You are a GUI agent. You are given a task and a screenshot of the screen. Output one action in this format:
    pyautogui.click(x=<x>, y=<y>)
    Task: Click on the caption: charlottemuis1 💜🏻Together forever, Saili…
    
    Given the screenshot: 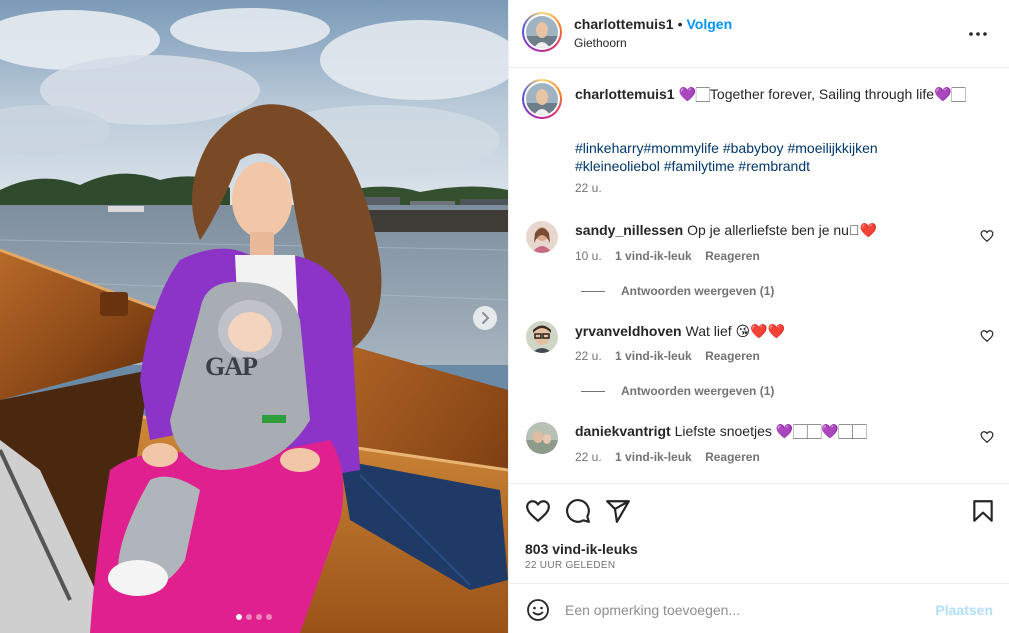 What is the action you would take?
    pyautogui.click(x=775, y=94)
    